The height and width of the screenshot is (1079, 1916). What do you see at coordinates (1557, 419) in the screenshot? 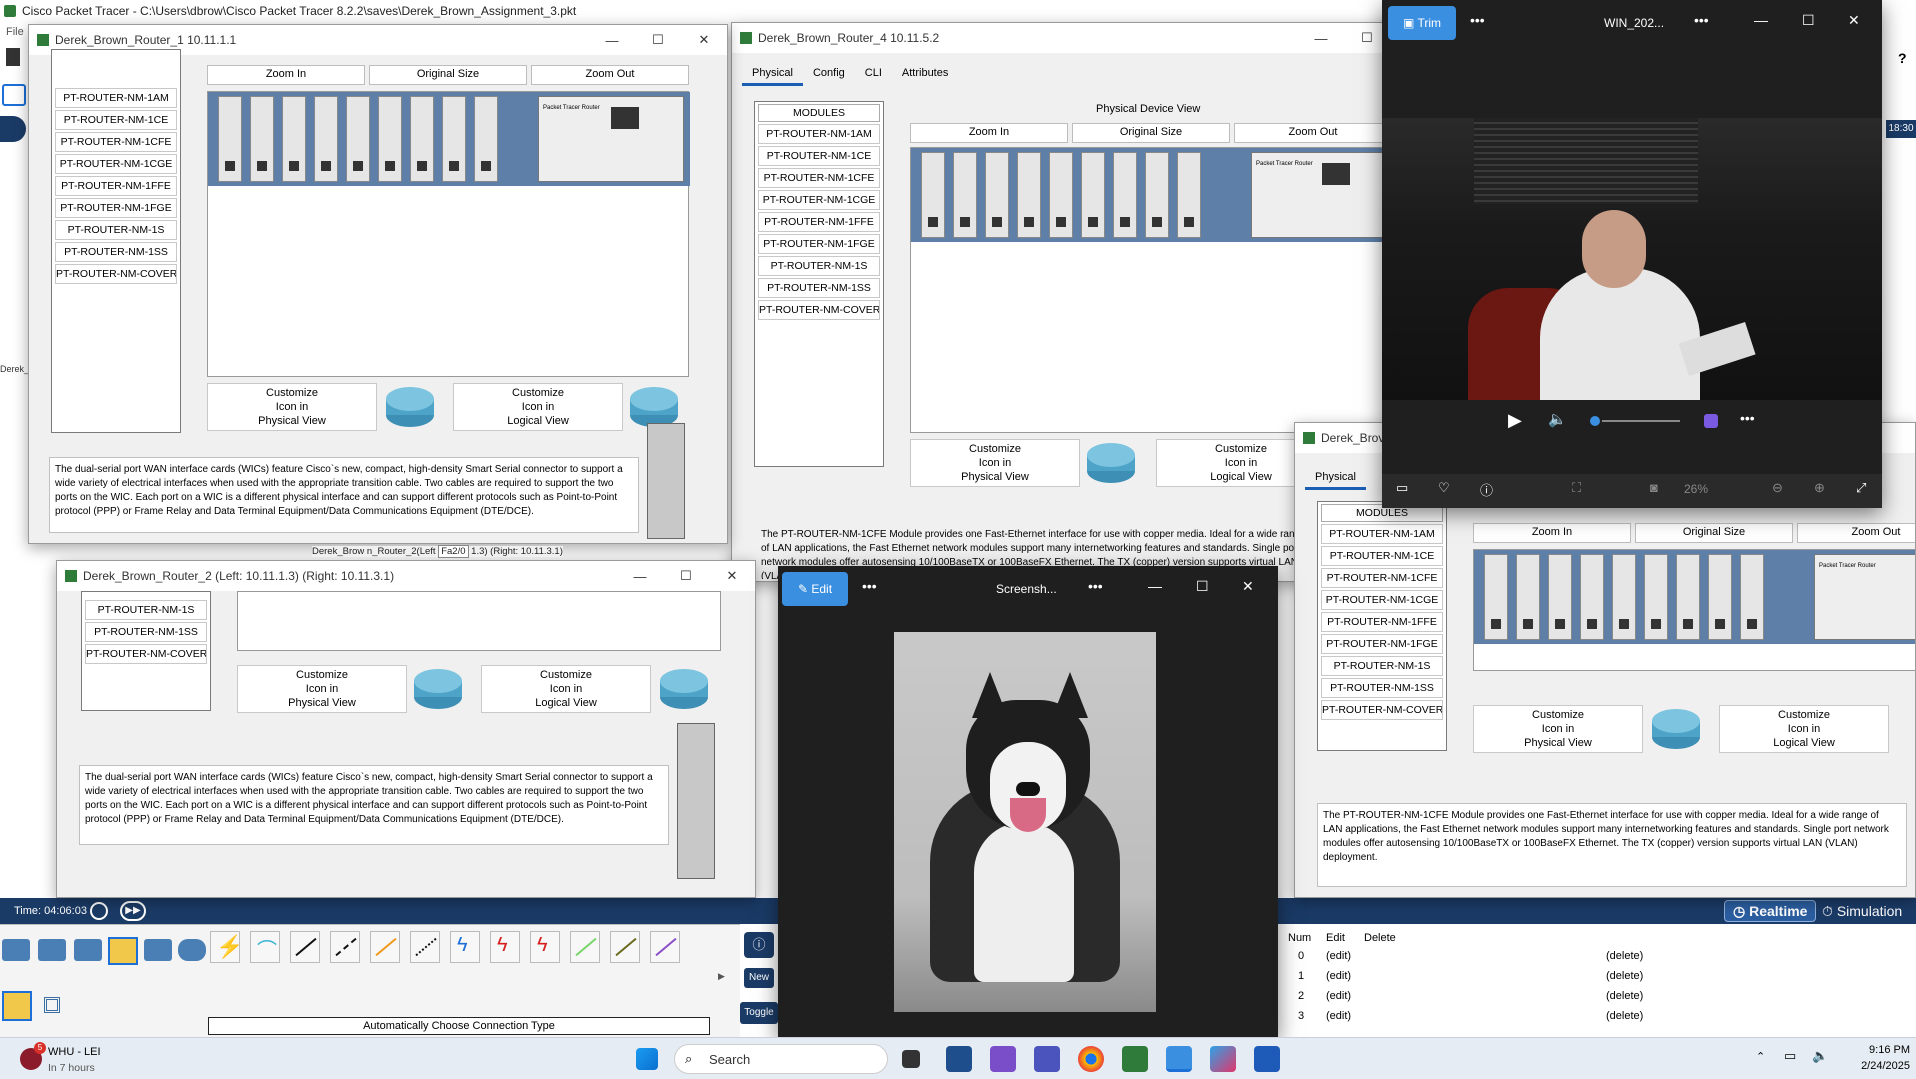
I see `volume-icon: 🔈` at bounding box center [1557, 419].